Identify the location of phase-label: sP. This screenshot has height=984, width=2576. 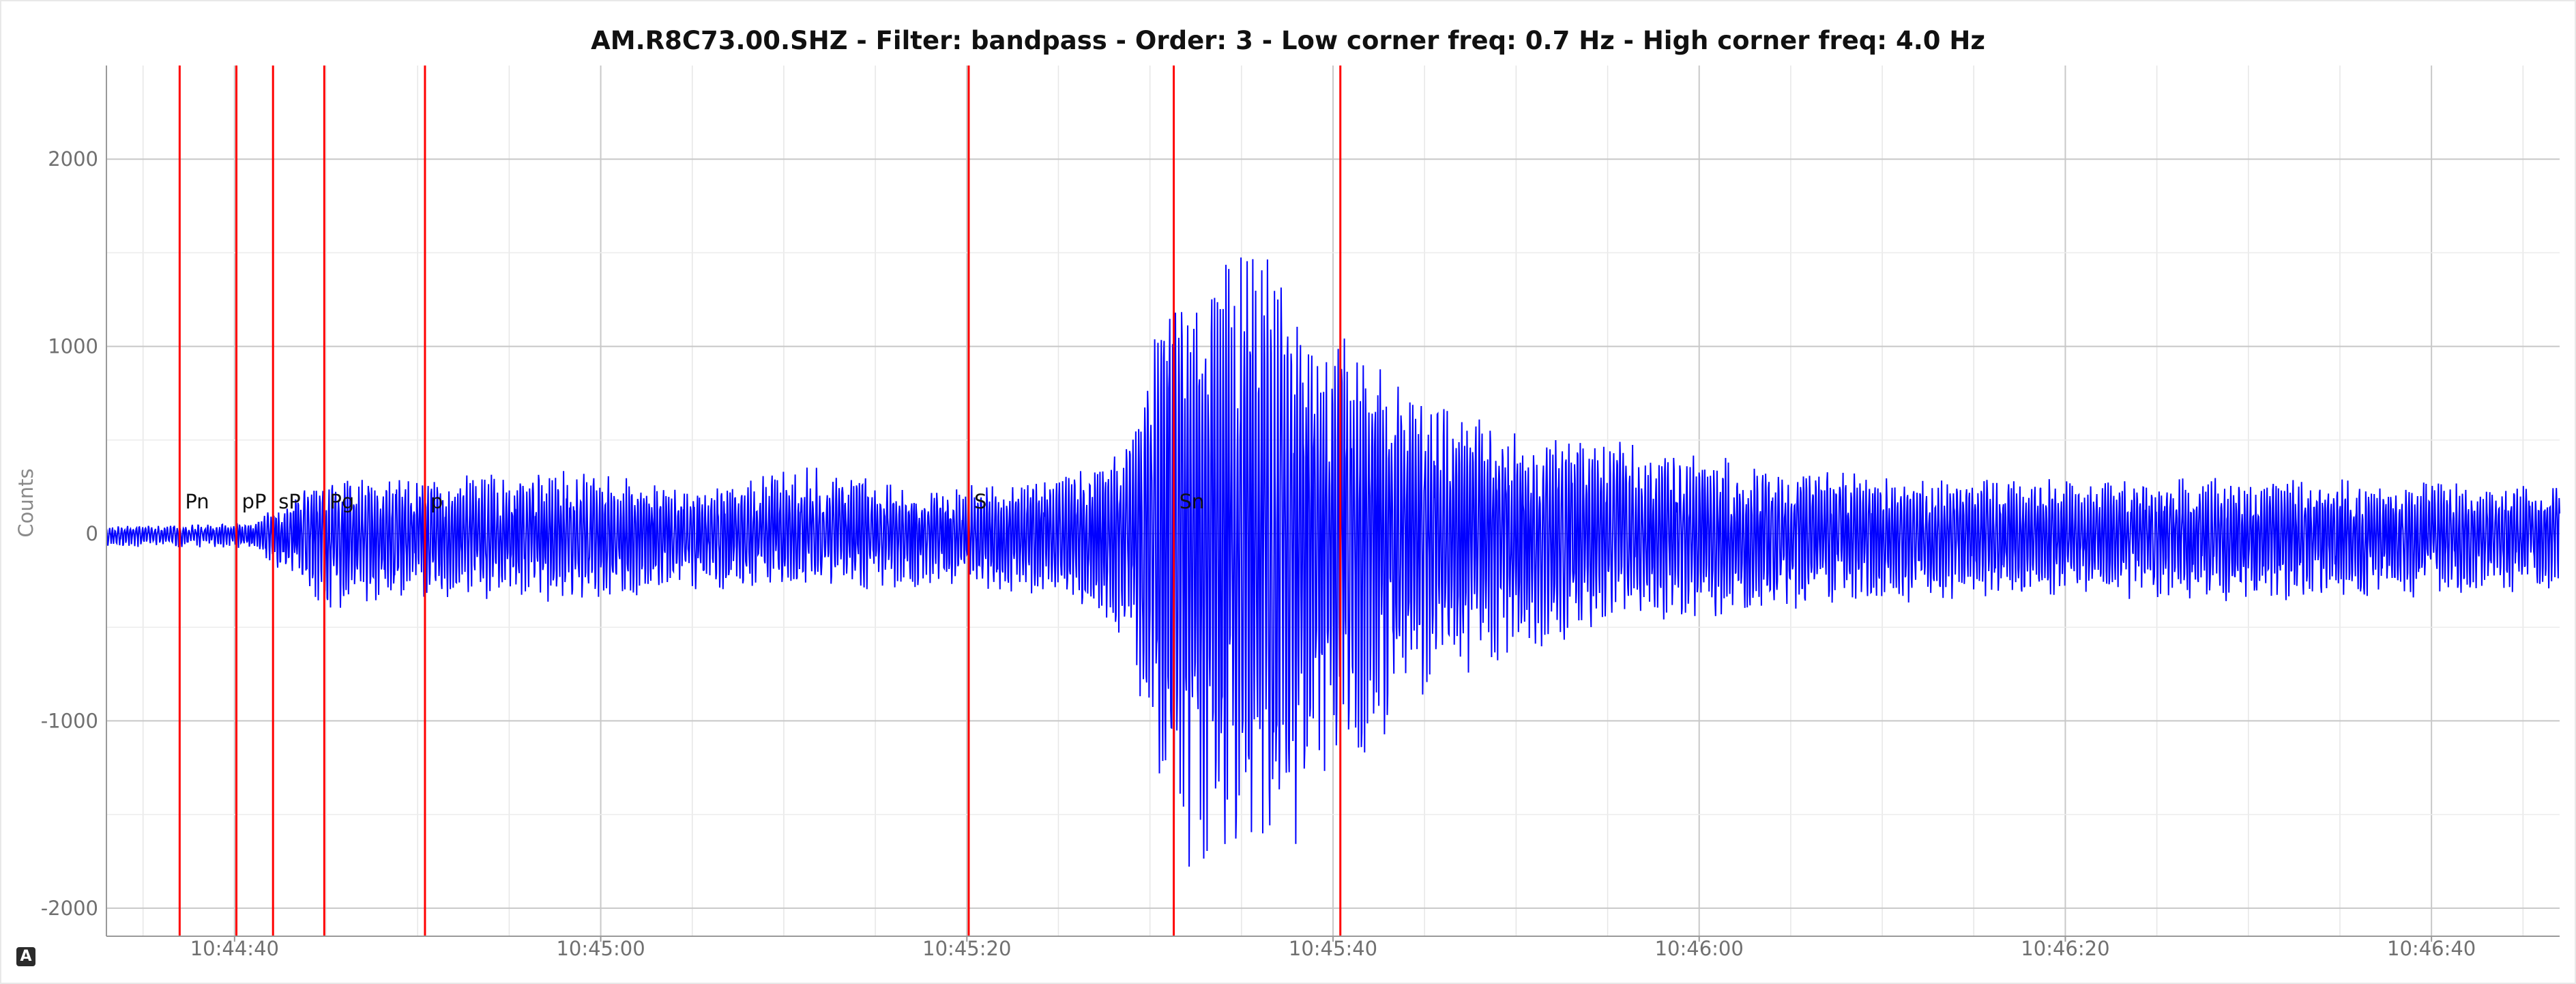
(289, 501).